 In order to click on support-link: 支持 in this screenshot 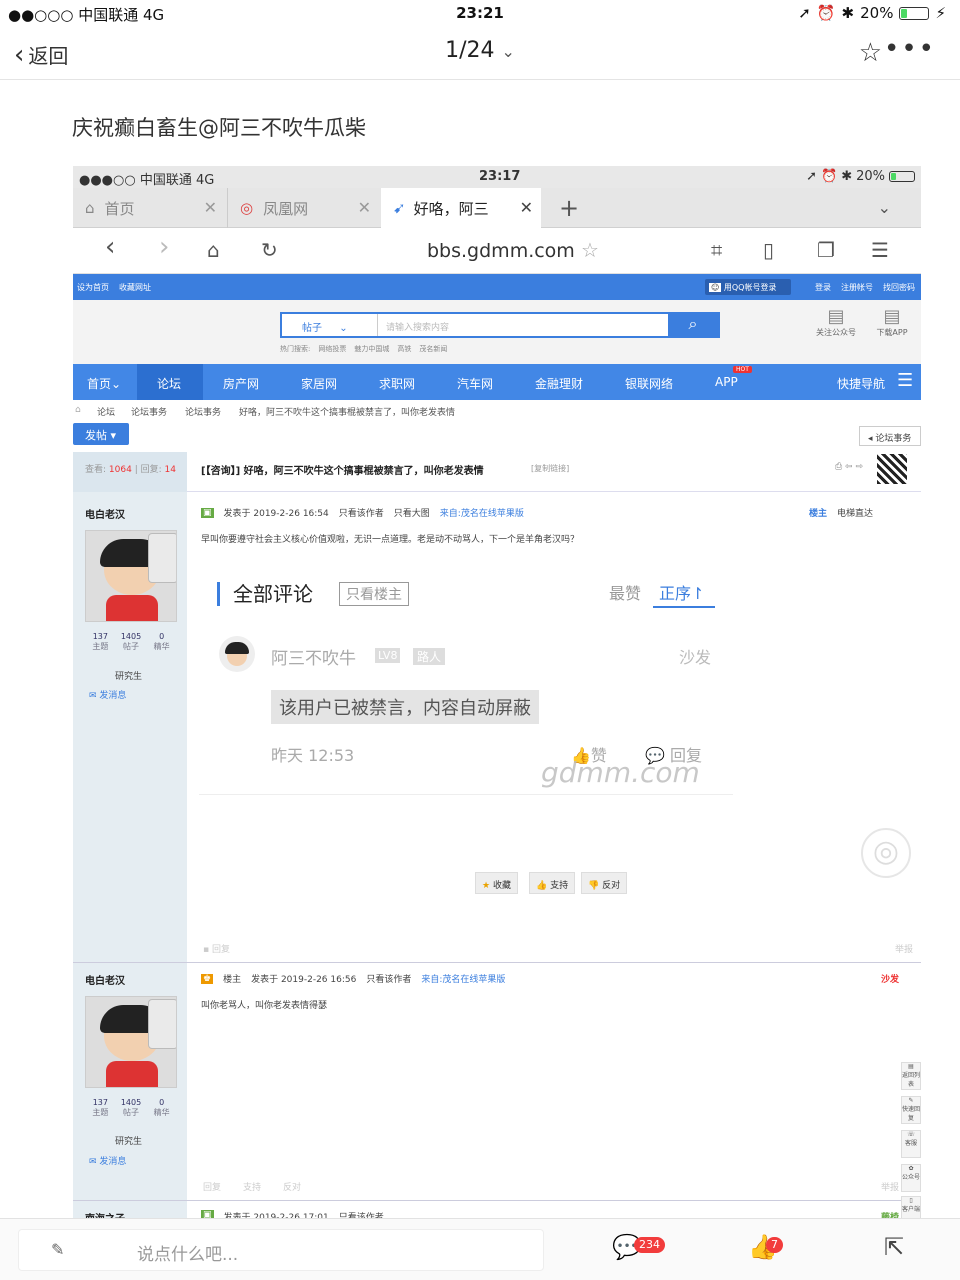, I will do `click(252, 1186)`.